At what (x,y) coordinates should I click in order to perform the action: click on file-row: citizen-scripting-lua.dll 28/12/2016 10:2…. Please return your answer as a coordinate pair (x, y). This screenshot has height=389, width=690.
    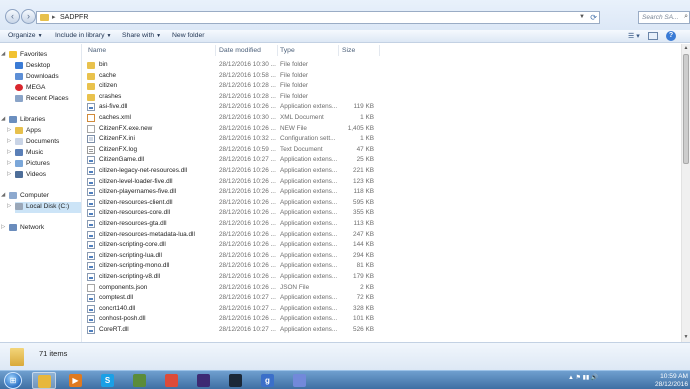
    Looking at the image, I should click on (381, 256).